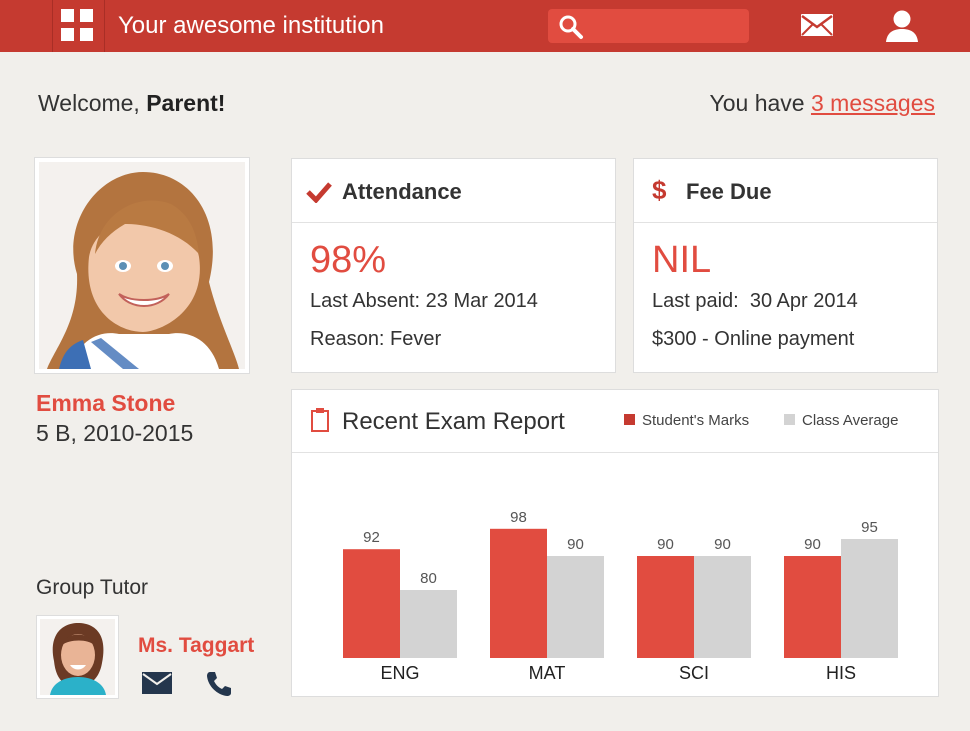 The width and height of the screenshot is (970, 731). I want to click on search-box, so click(648, 26).